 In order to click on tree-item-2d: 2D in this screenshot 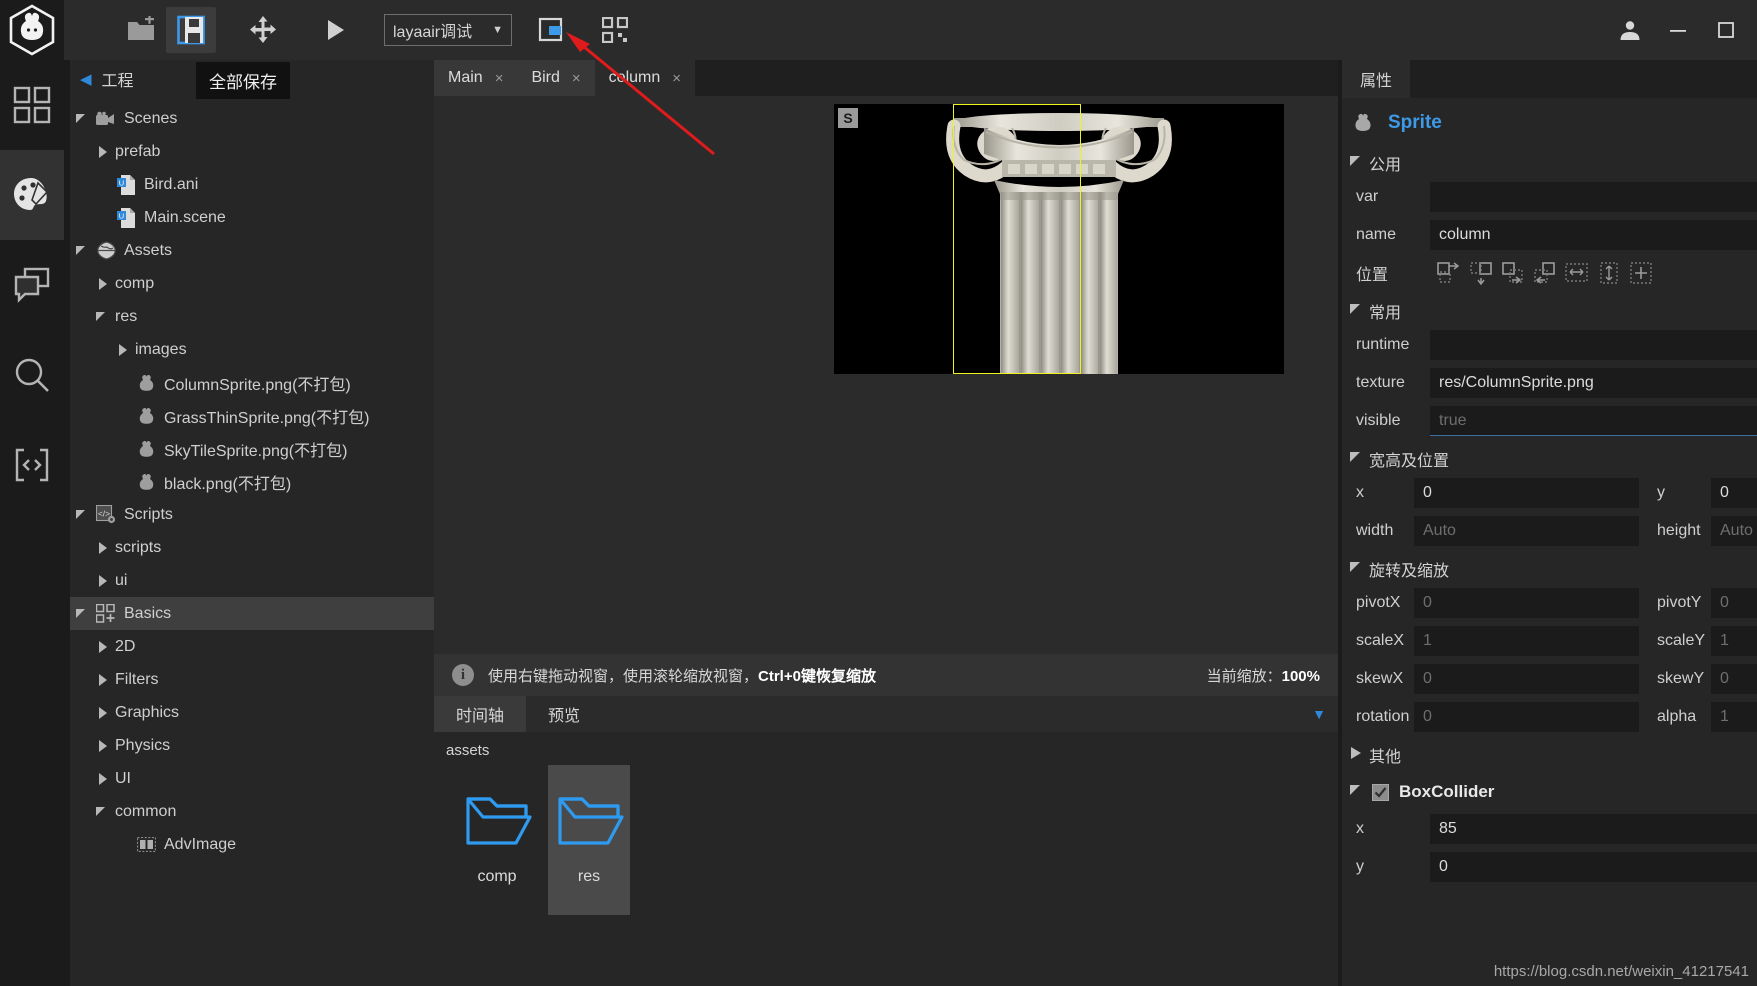, I will do `click(252, 646)`.